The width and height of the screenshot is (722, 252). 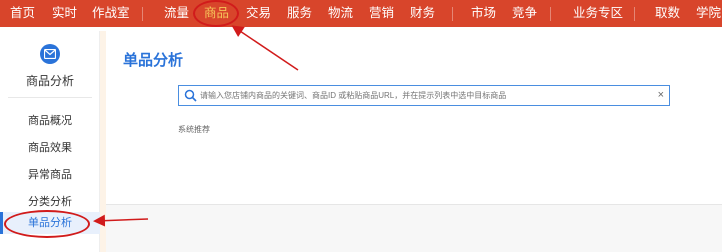 What do you see at coordinates (258, 13) in the screenshot?
I see `nav-item-trade: 交易` at bounding box center [258, 13].